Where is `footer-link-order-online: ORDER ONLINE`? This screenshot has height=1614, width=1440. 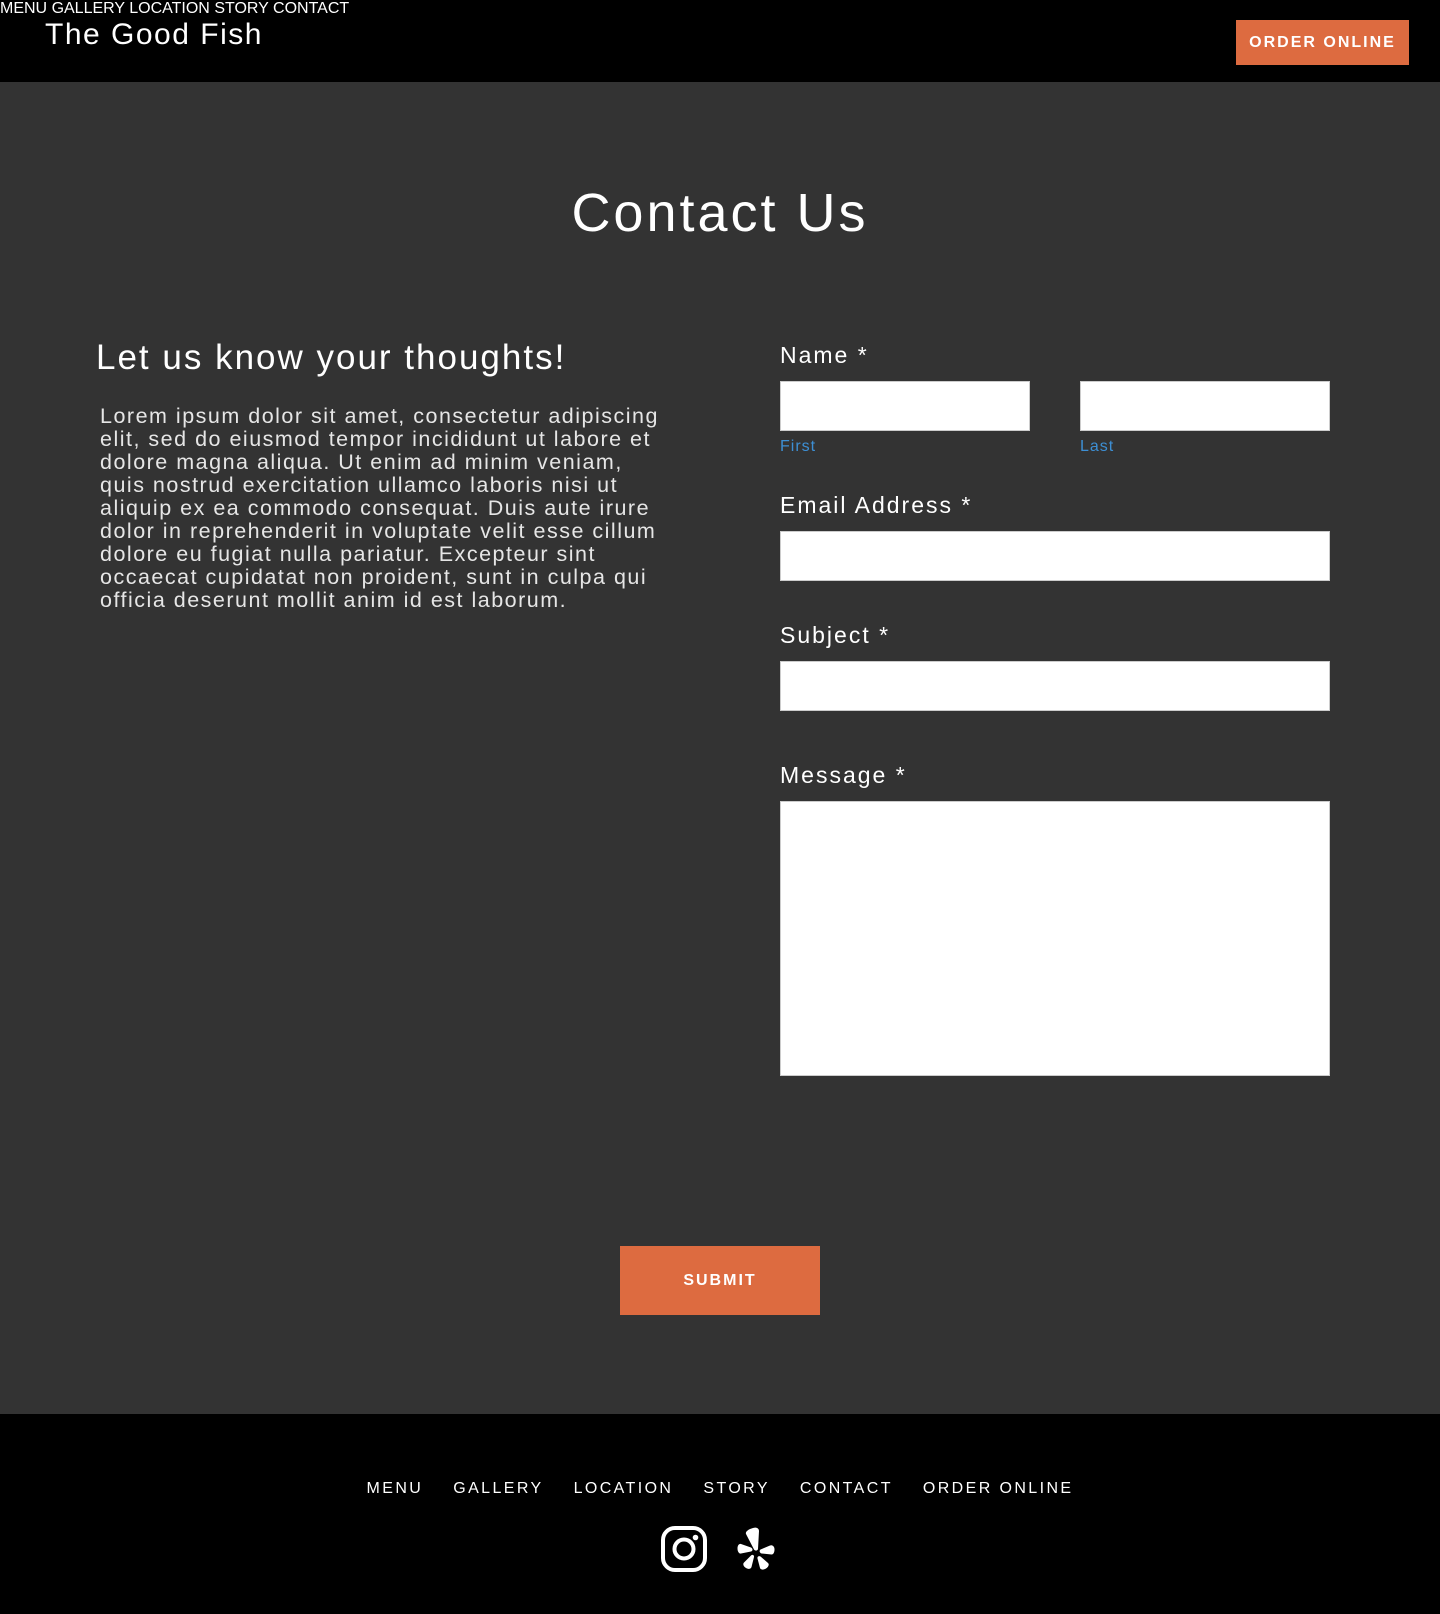
footer-link-order-online: ORDER ONLINE is located at coordinates (998, 1489).